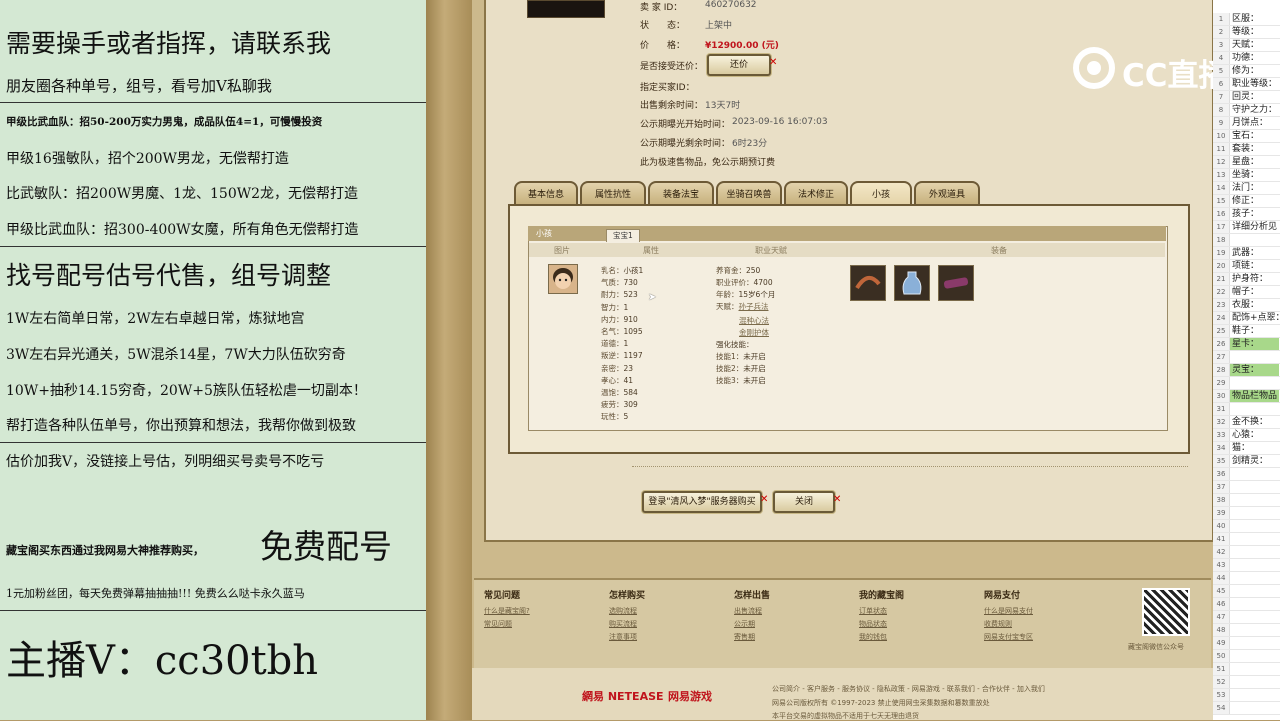 This screenshot has width=1280, height=721. Describe the element at coordinates (612, 356) in the screenshot. I see `stat-label: 叛逆：` at that location.